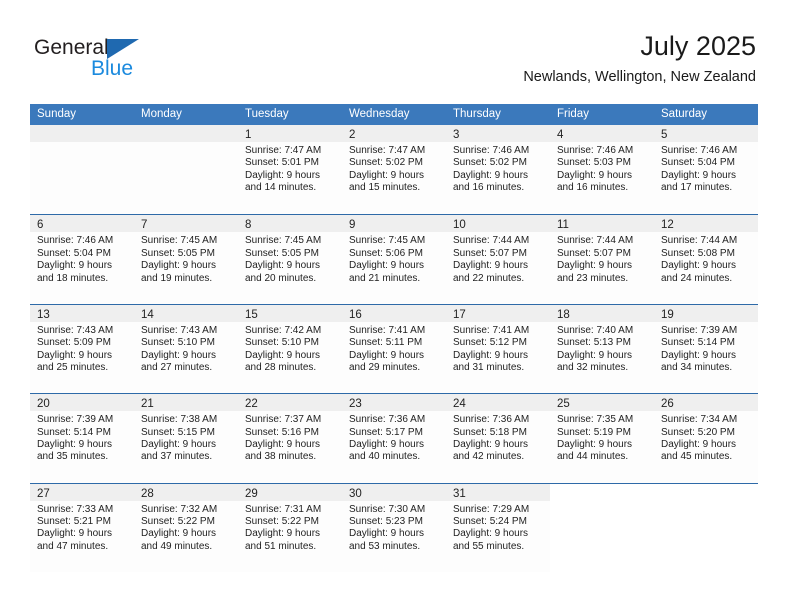  Describe the element at coordinates (74, 343) in the screenshot. I see `sunset-text: Sunset: 5:09 PM` at that location.